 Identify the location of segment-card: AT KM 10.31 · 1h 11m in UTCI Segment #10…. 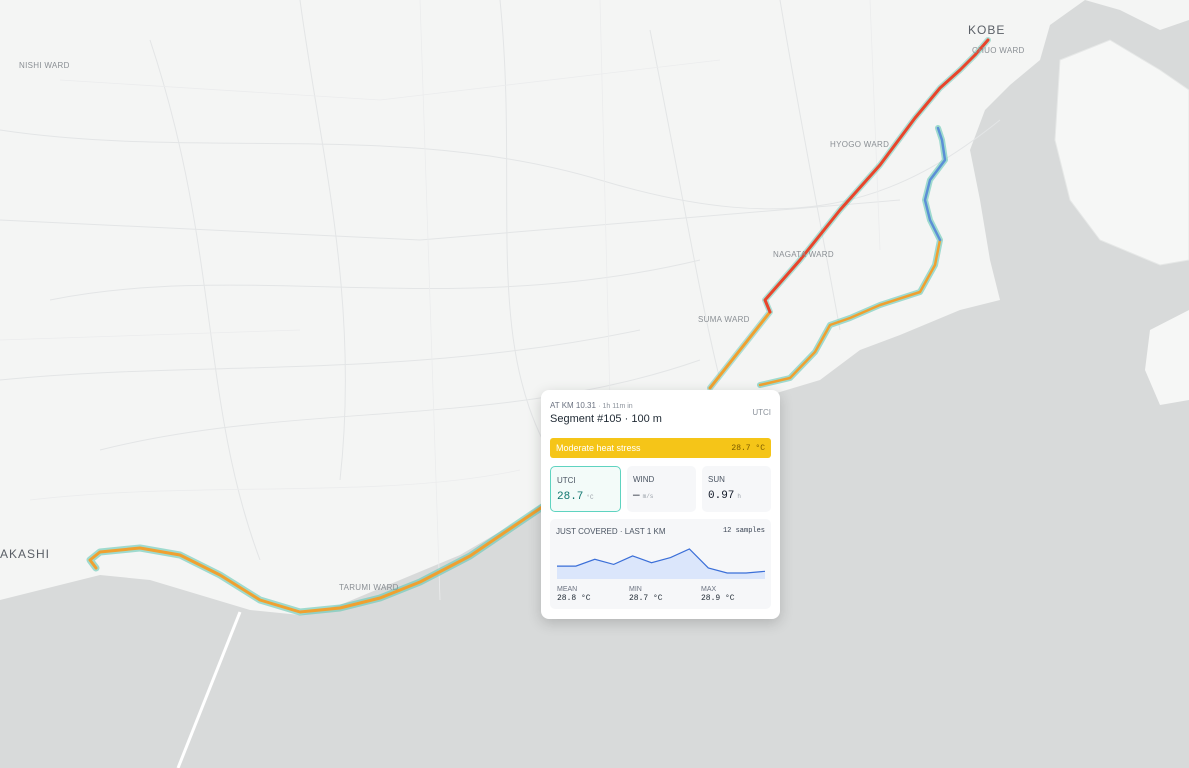
(660, 504).